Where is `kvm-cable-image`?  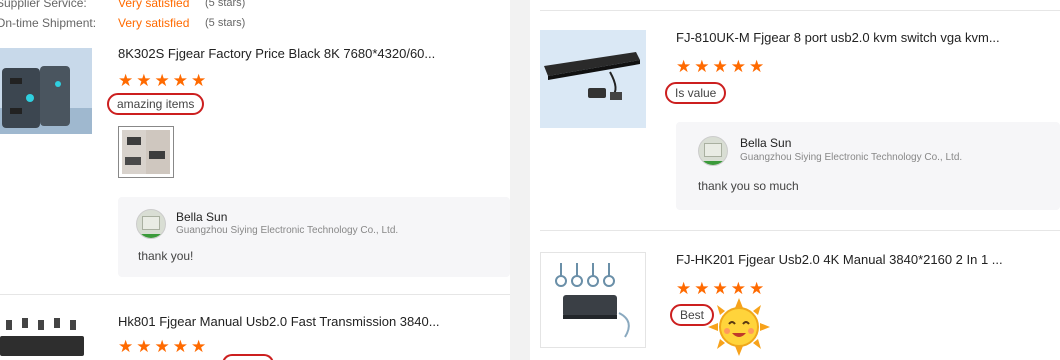 kvm-cable-image is located at coordinates (42, 337).